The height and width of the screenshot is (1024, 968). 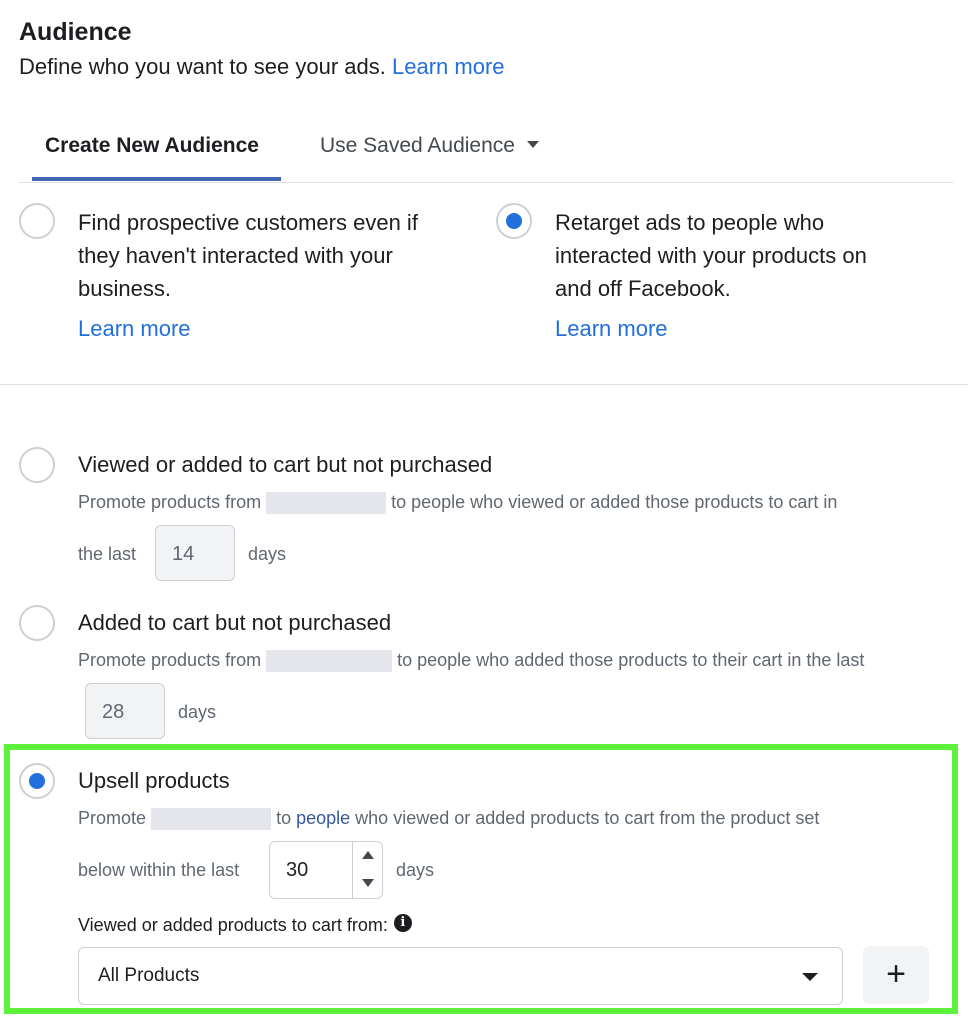 I want to click on add-product-set-button: +, so click(x=896, y=975).